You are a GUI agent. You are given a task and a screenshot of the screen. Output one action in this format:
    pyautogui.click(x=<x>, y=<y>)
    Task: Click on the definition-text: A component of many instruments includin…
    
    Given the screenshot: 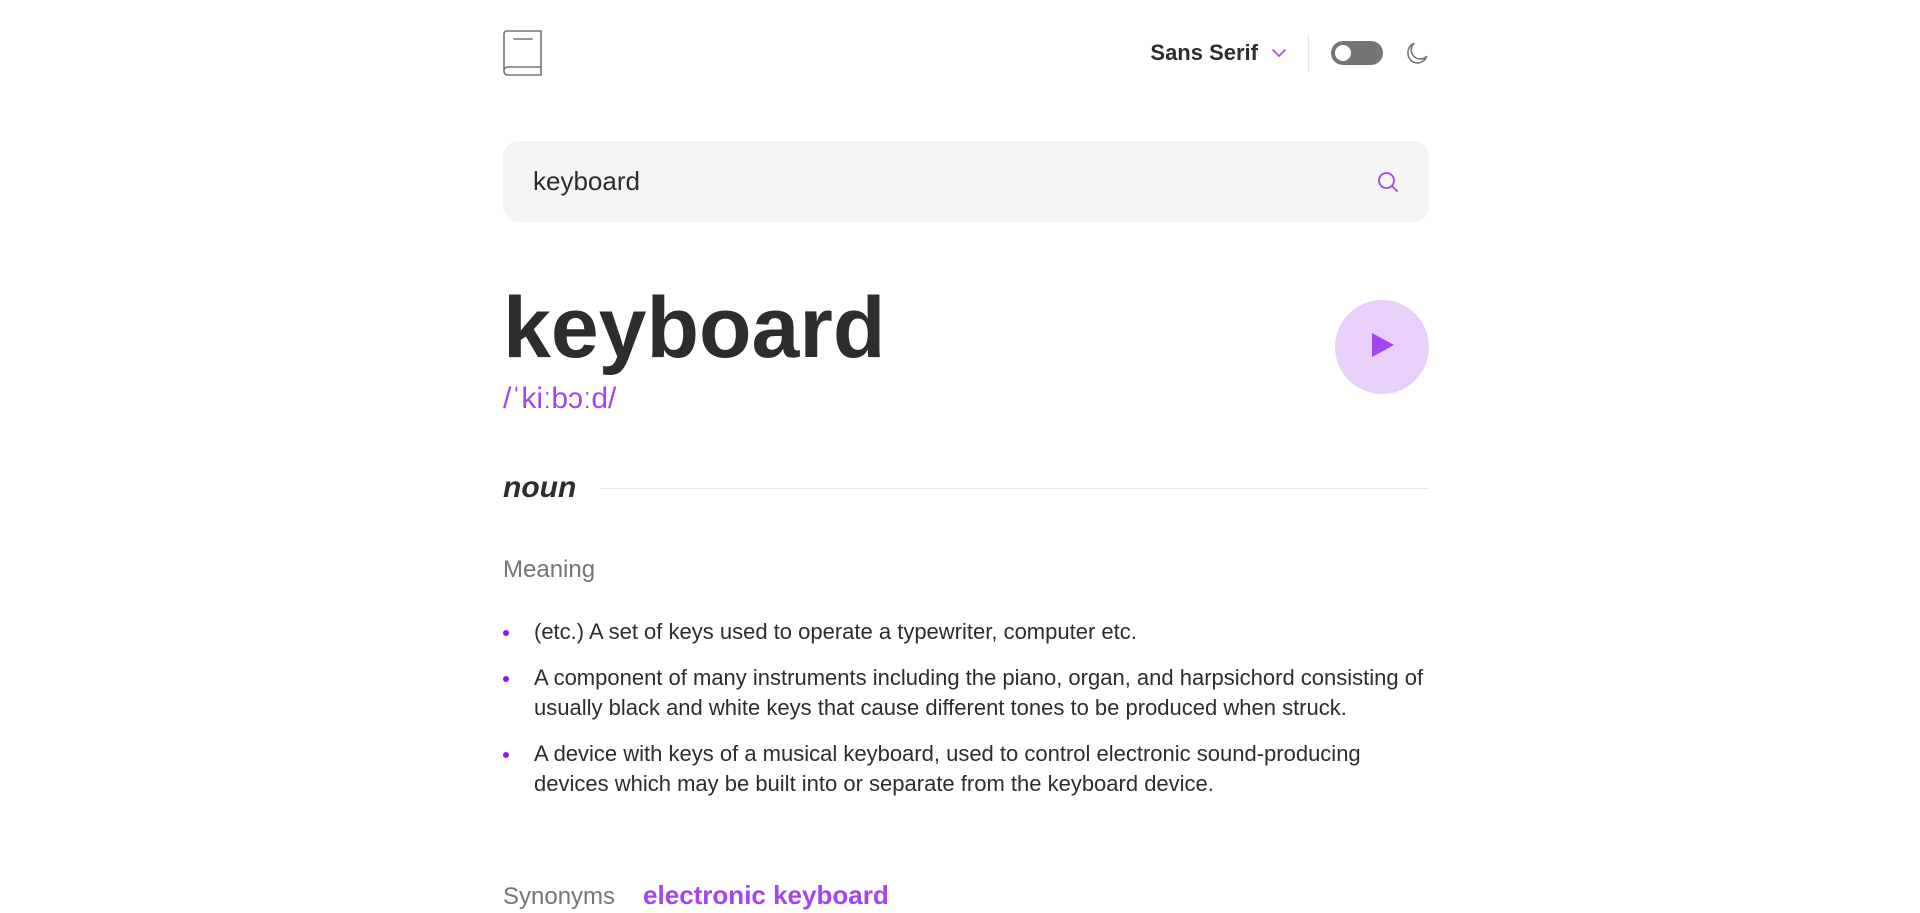 What is the action you would take?
    pyautogui.click(x=979, y=692)
    